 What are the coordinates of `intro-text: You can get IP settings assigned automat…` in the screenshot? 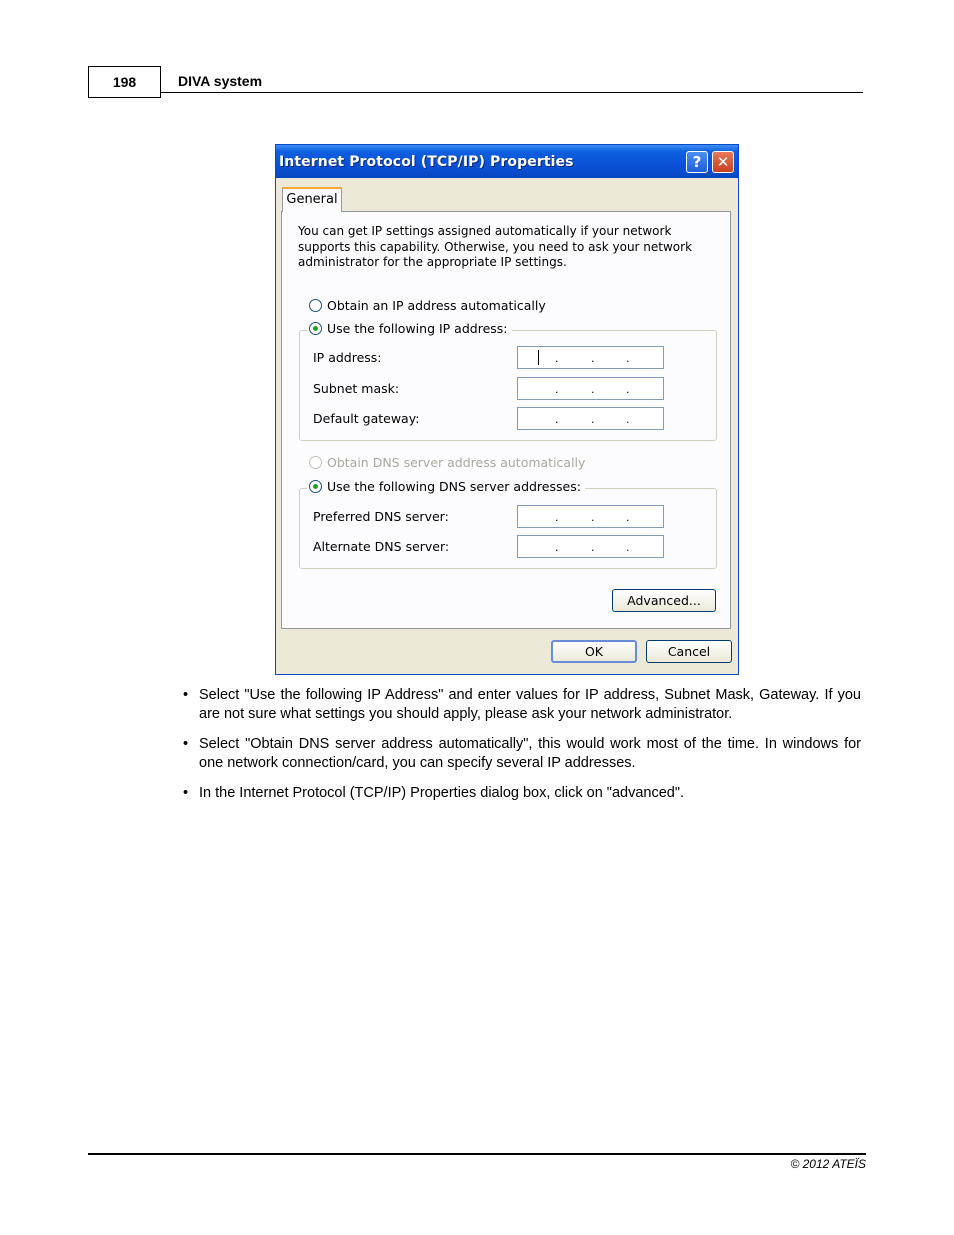 It's located at (495, 246).